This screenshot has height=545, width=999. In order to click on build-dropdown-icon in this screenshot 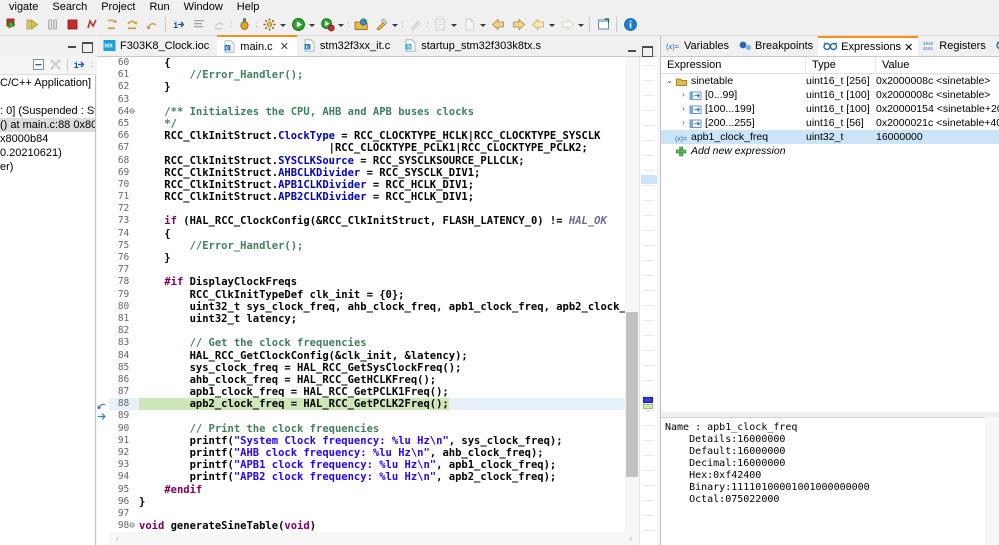, I will do `click(395, 25)`.